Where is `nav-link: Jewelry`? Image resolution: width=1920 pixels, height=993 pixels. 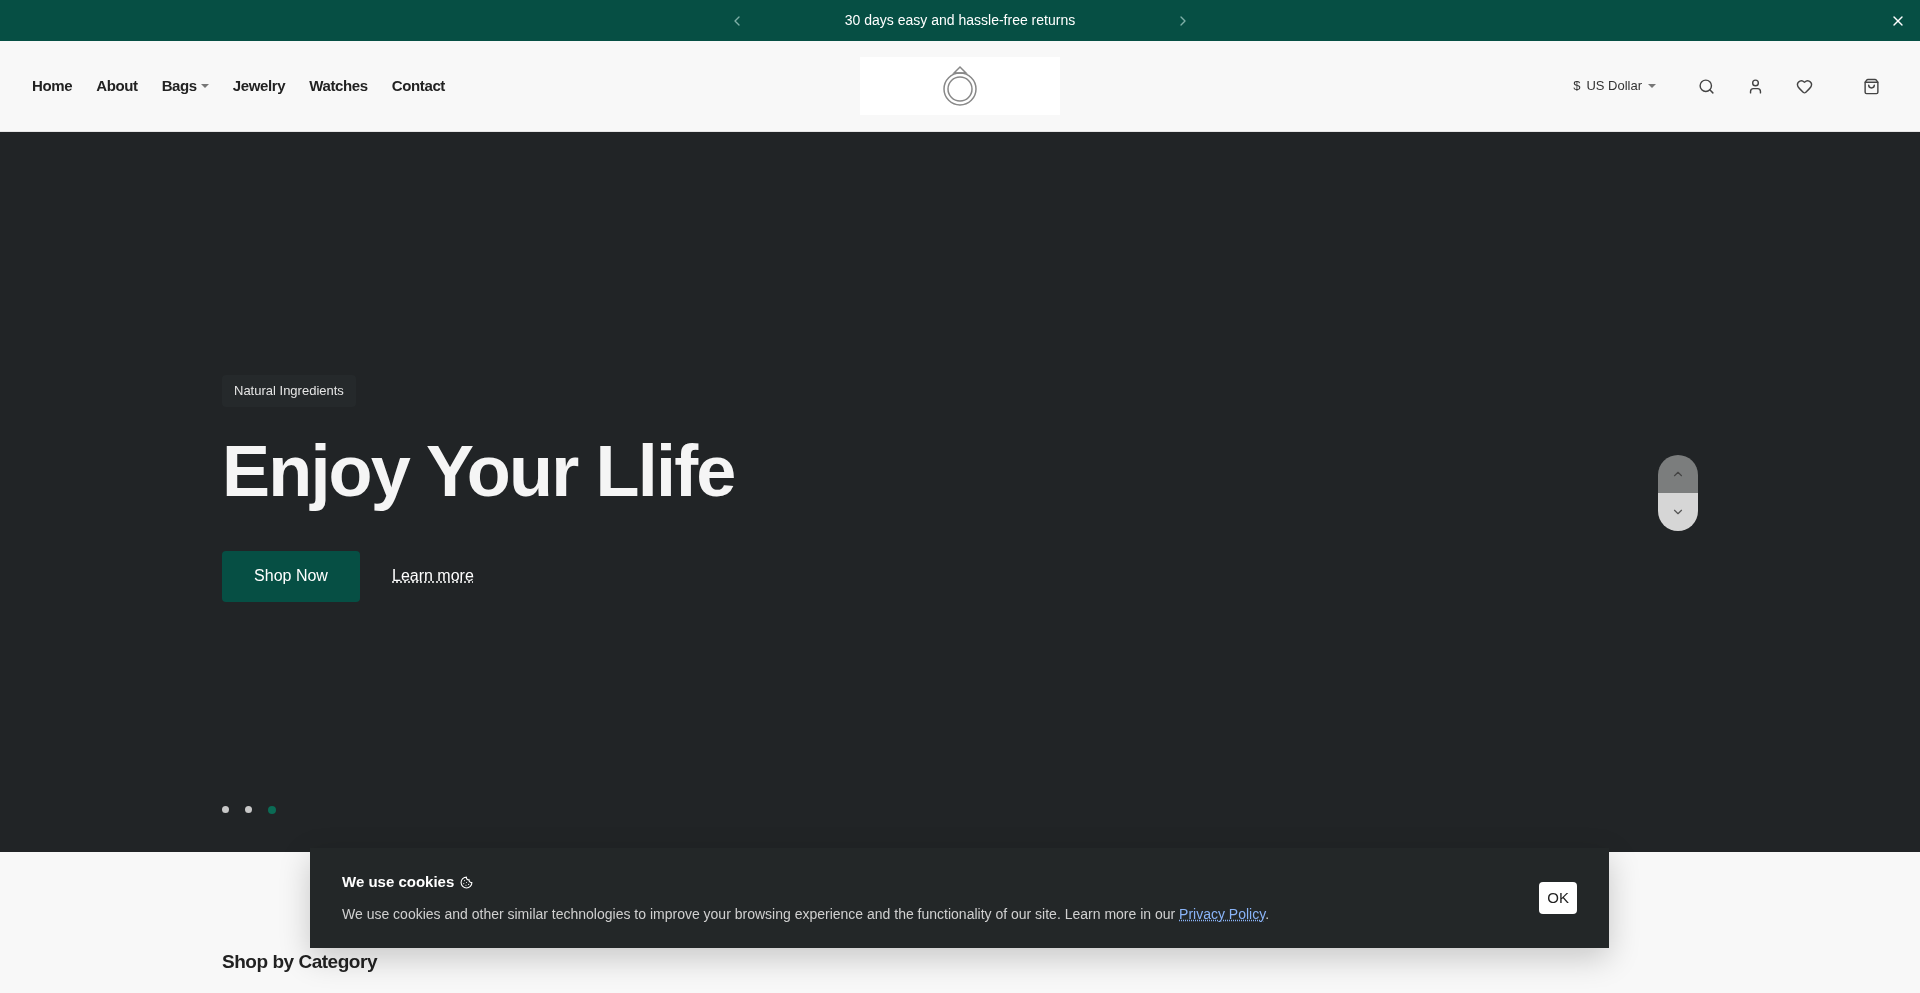
nav-link: Jewelry is located at coordinates (259, 86).